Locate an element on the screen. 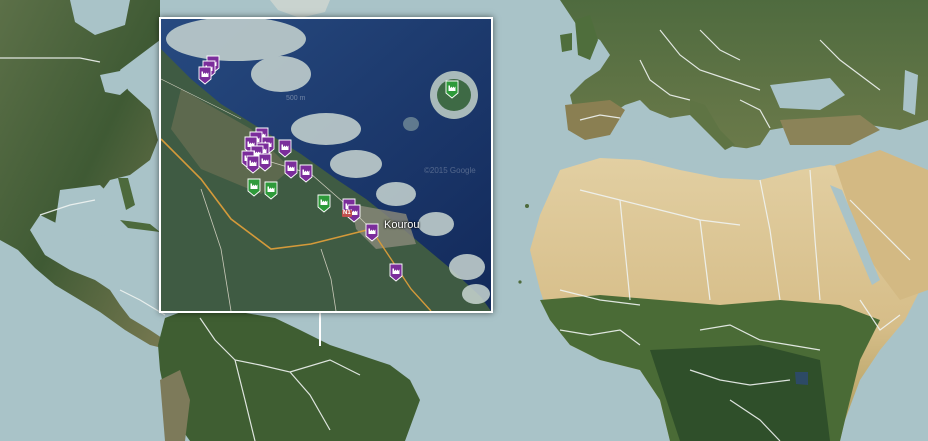 The height and width of the screenshot is (441, 928). scale-label: 500 m is located at coordinates (296, 98).